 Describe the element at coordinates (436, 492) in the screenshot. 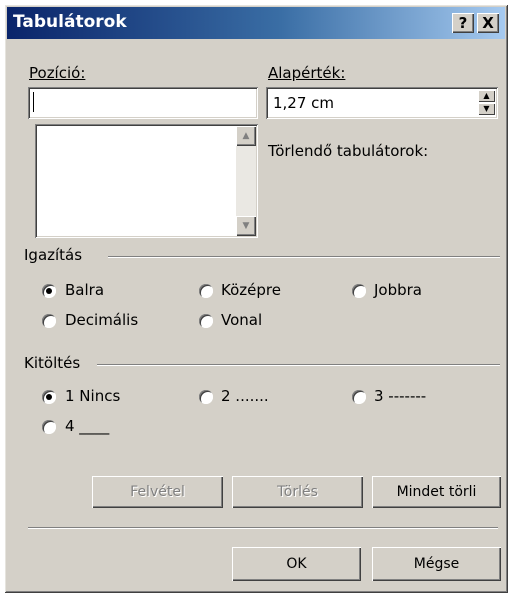

I see `clear-all-button: Mindet törli` at that location.